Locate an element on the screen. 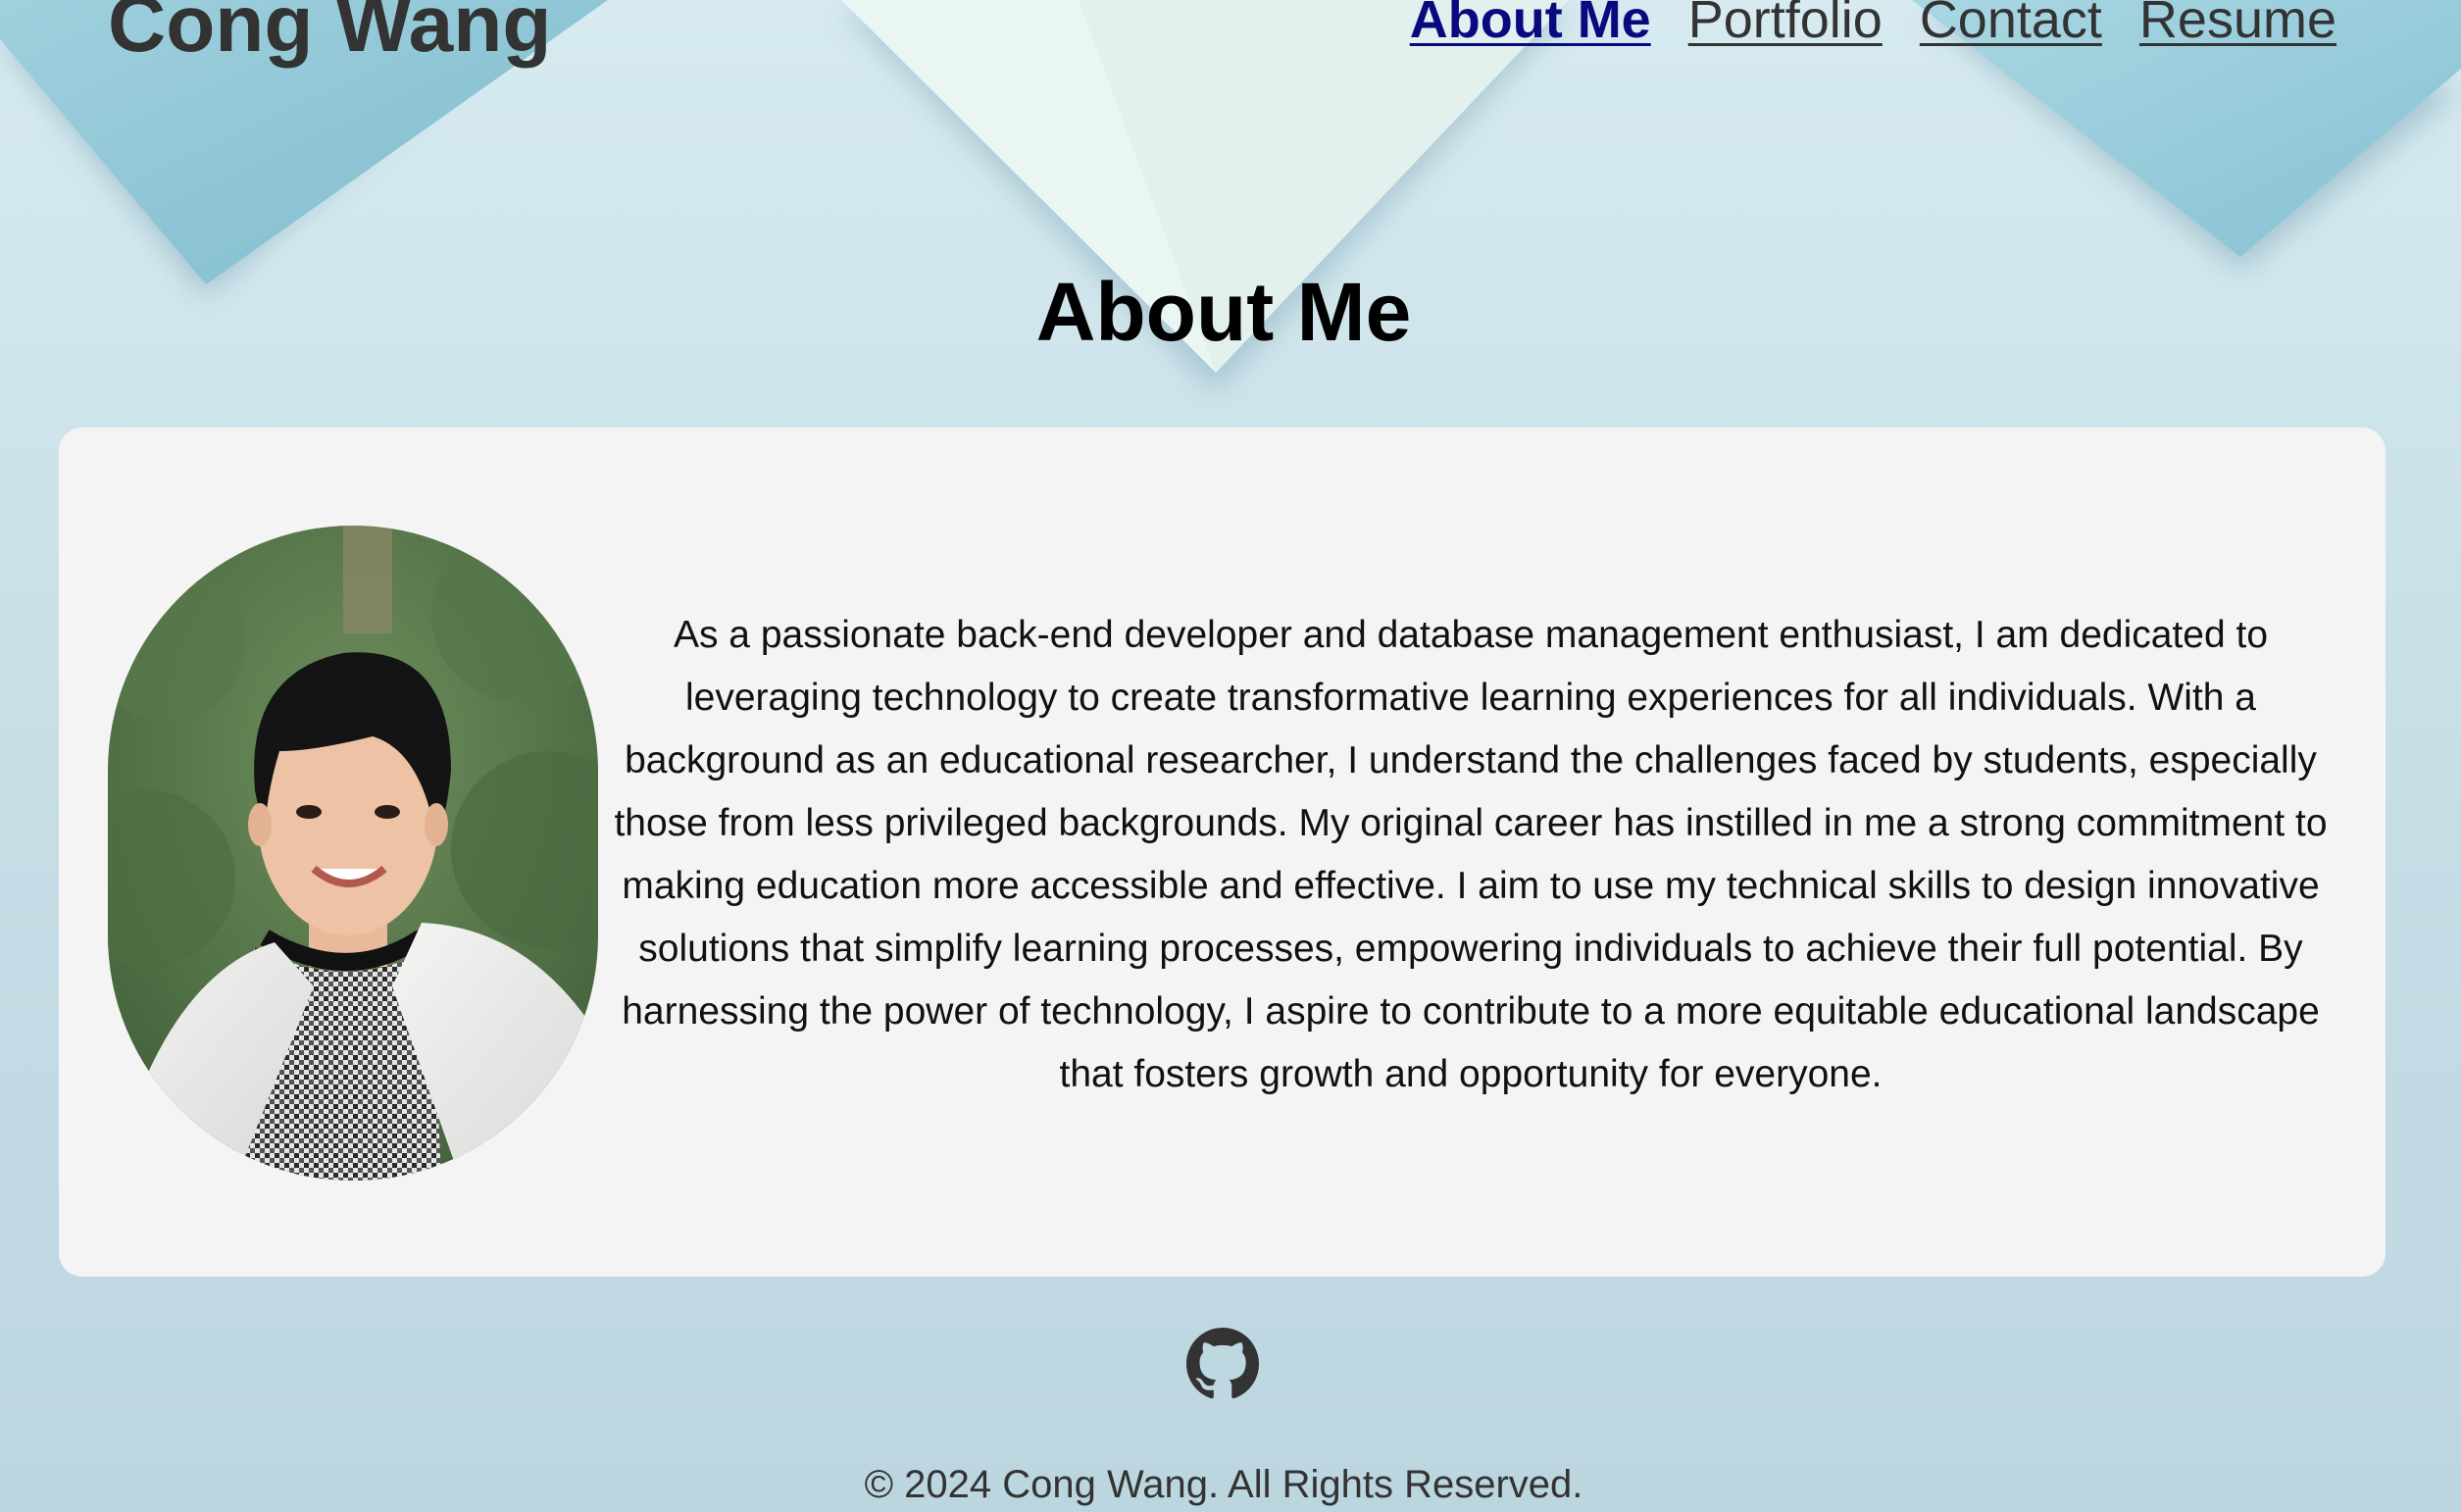 Image resolution: width=2461 pixels, height=1512 pixels. nav-link-about-me: About Me is located at coordinates (1530, 26).